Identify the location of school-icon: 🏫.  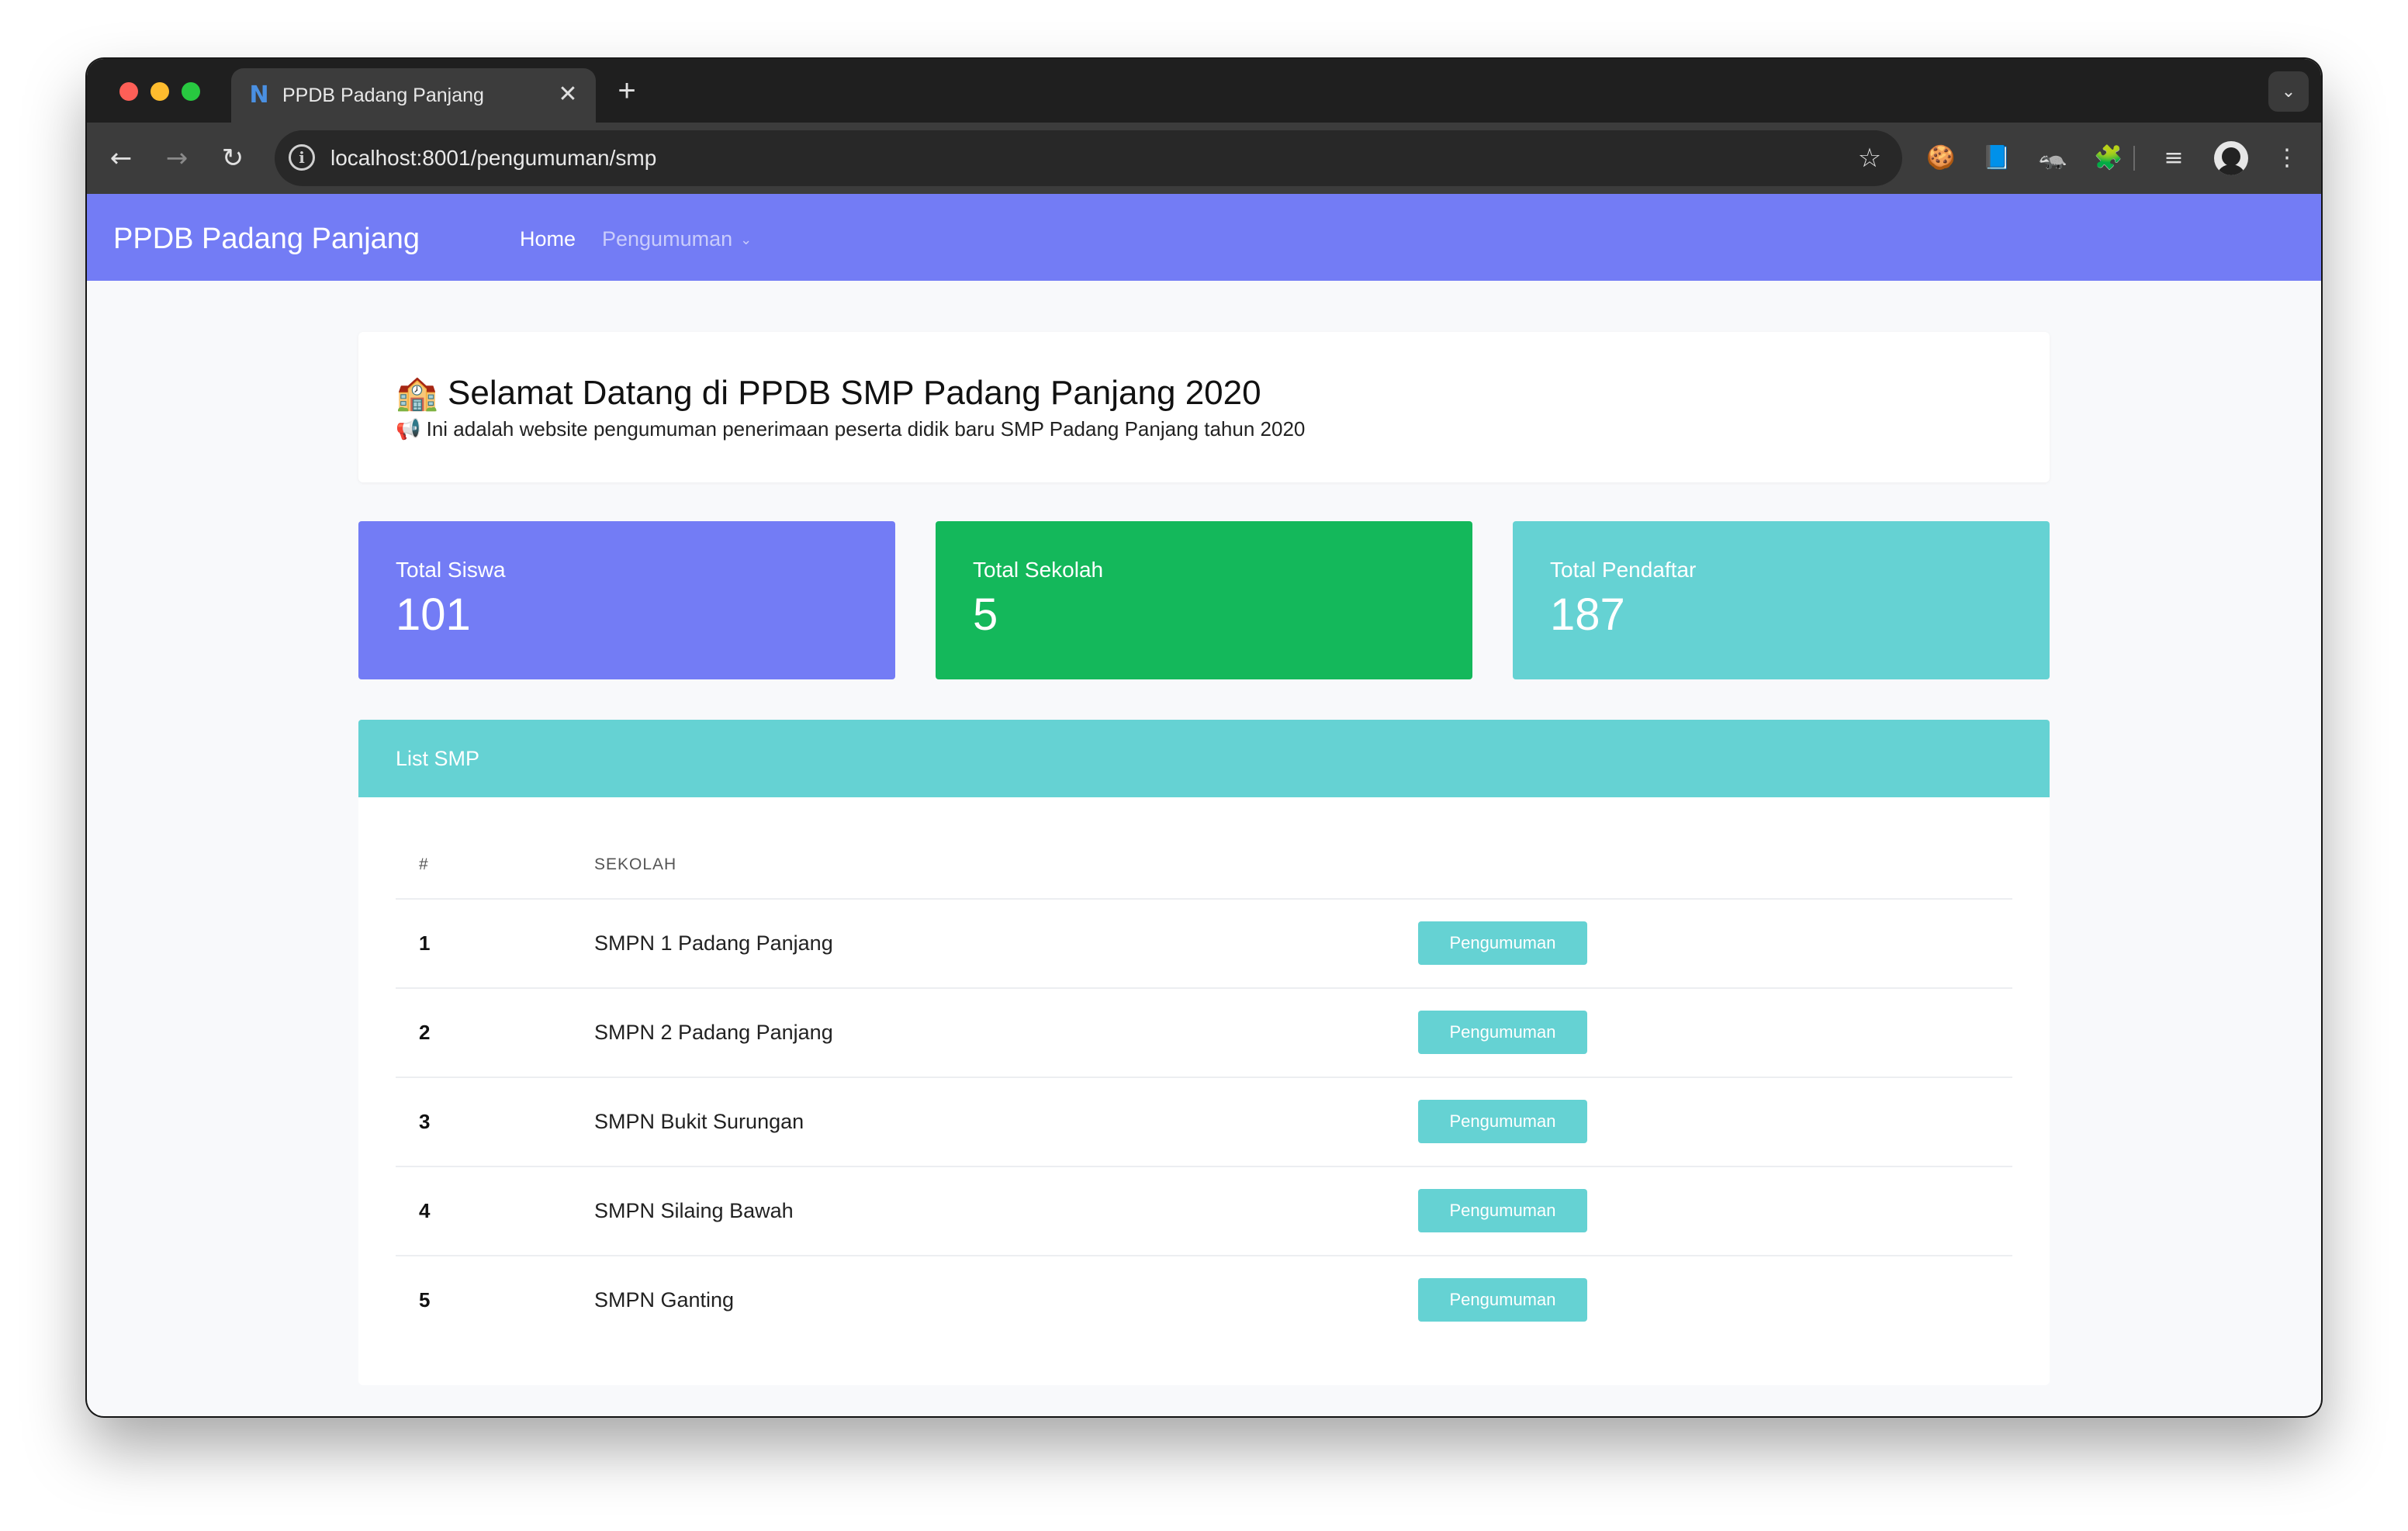
(417, 393).